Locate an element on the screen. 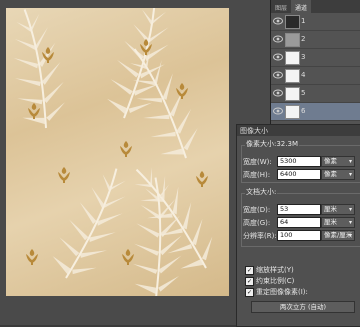 The image size is (360, 327). resample-label: 重定图像像素(I): is located at coordinates (282, 292).